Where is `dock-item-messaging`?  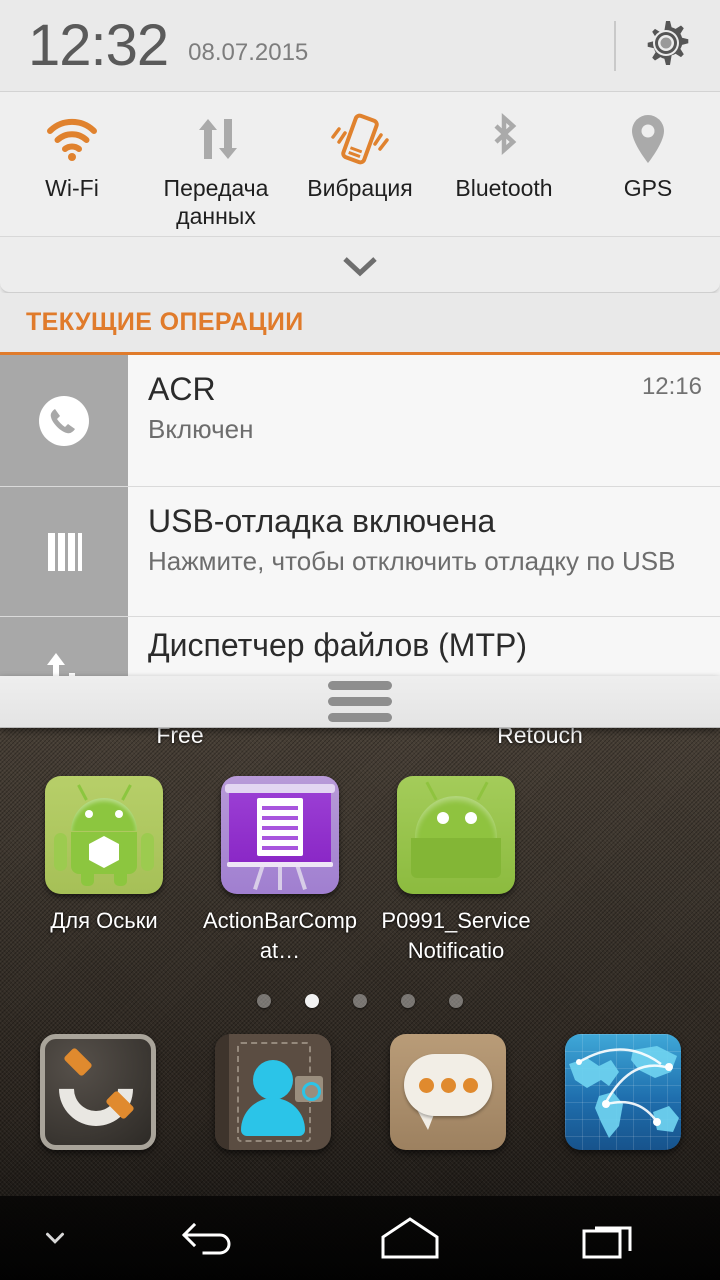 dock-item-messaging is located at coordinates (447, 1092).